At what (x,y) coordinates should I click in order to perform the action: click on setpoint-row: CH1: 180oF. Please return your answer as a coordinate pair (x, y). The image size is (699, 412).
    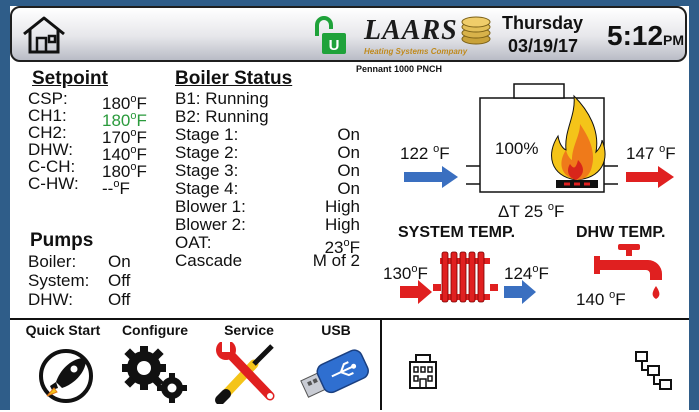
    Looking at the image, I should click on (98, 118).